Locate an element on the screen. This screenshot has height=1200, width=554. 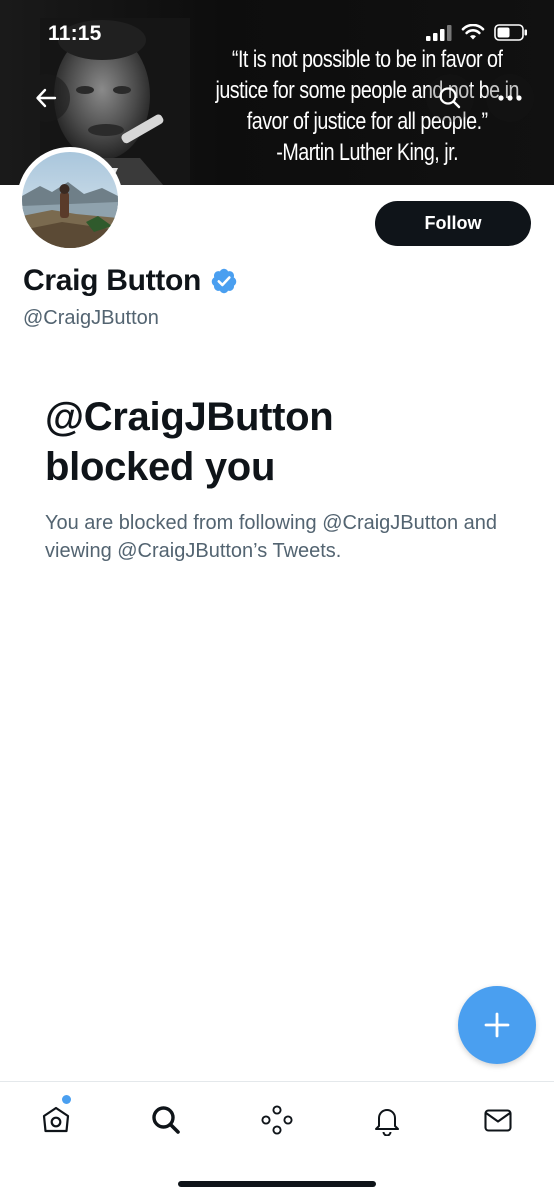
profile-handle: @CraigJButton is located at coordinates (91, 318).